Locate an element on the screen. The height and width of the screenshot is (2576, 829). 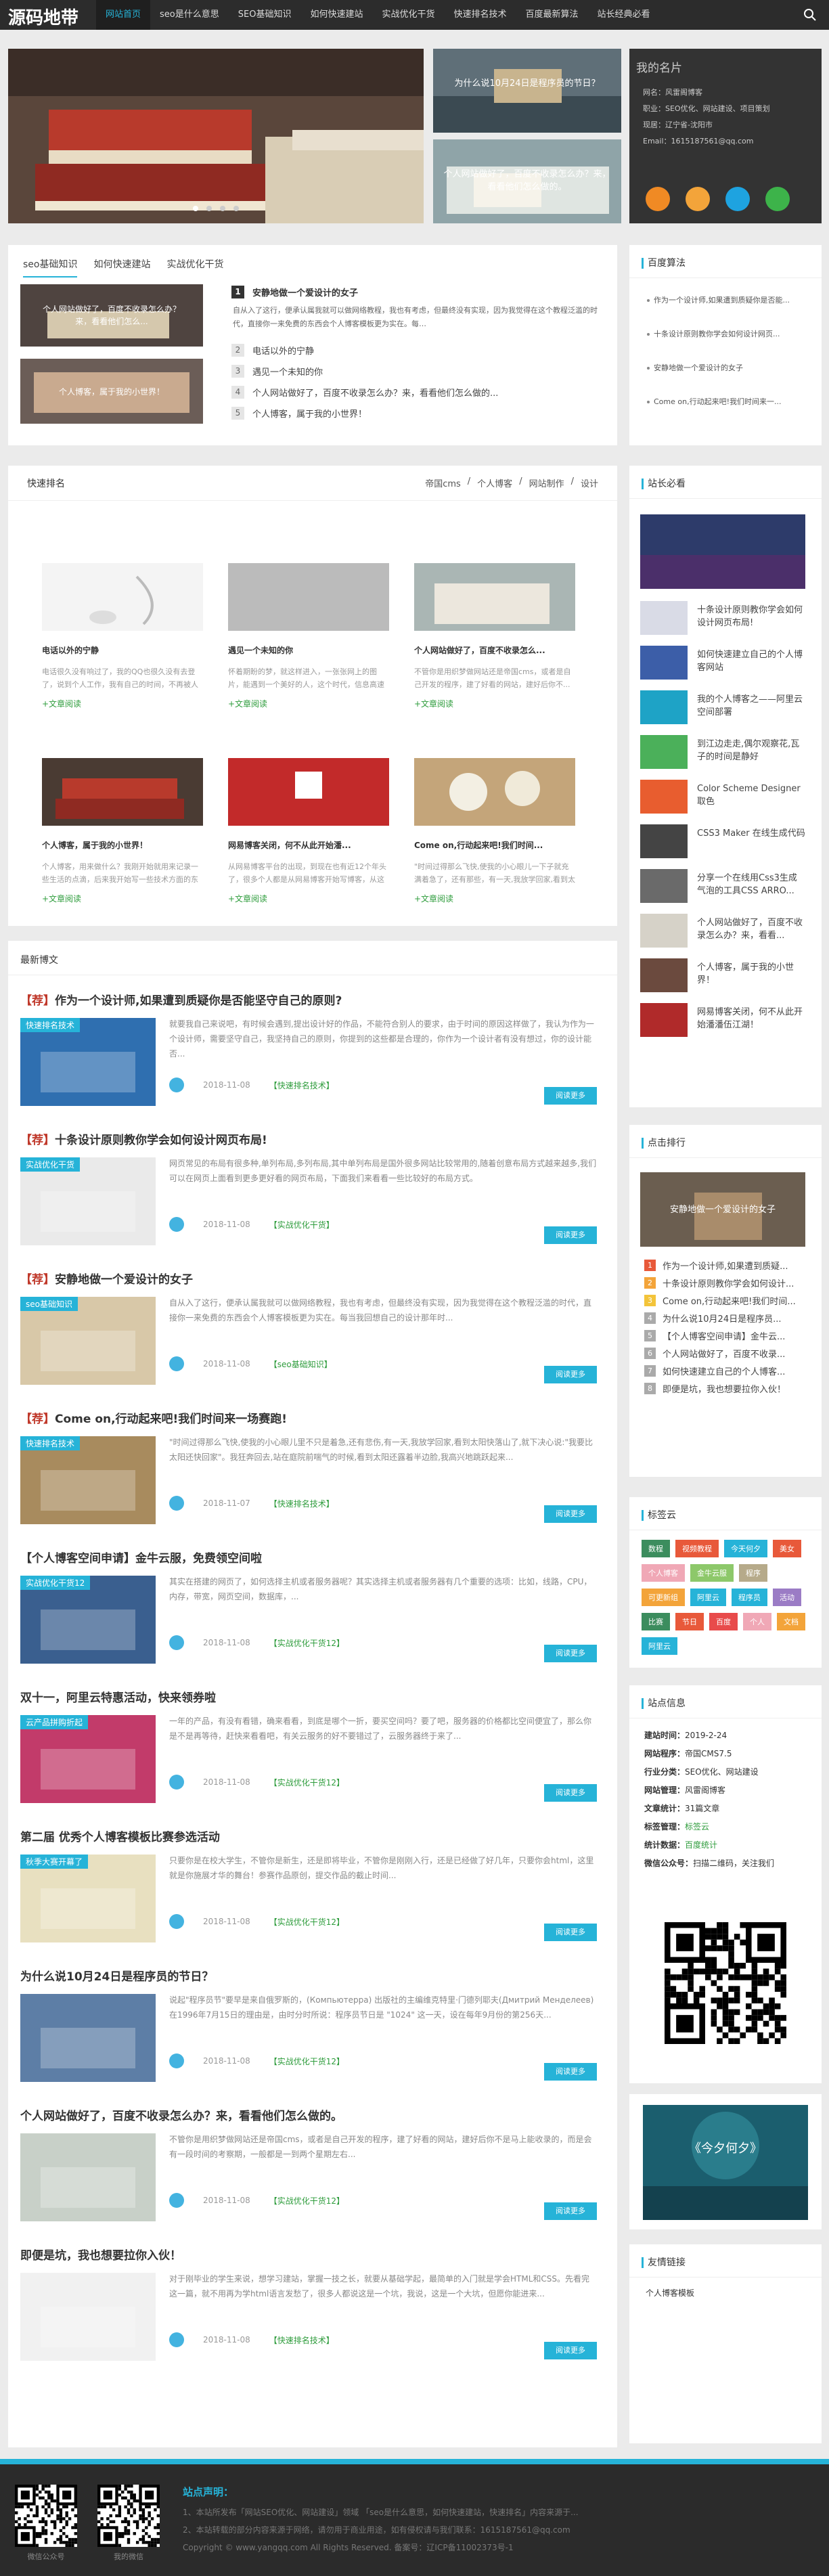
post-thumb: 实战优化干货 is located at coordinates (88, 1201).